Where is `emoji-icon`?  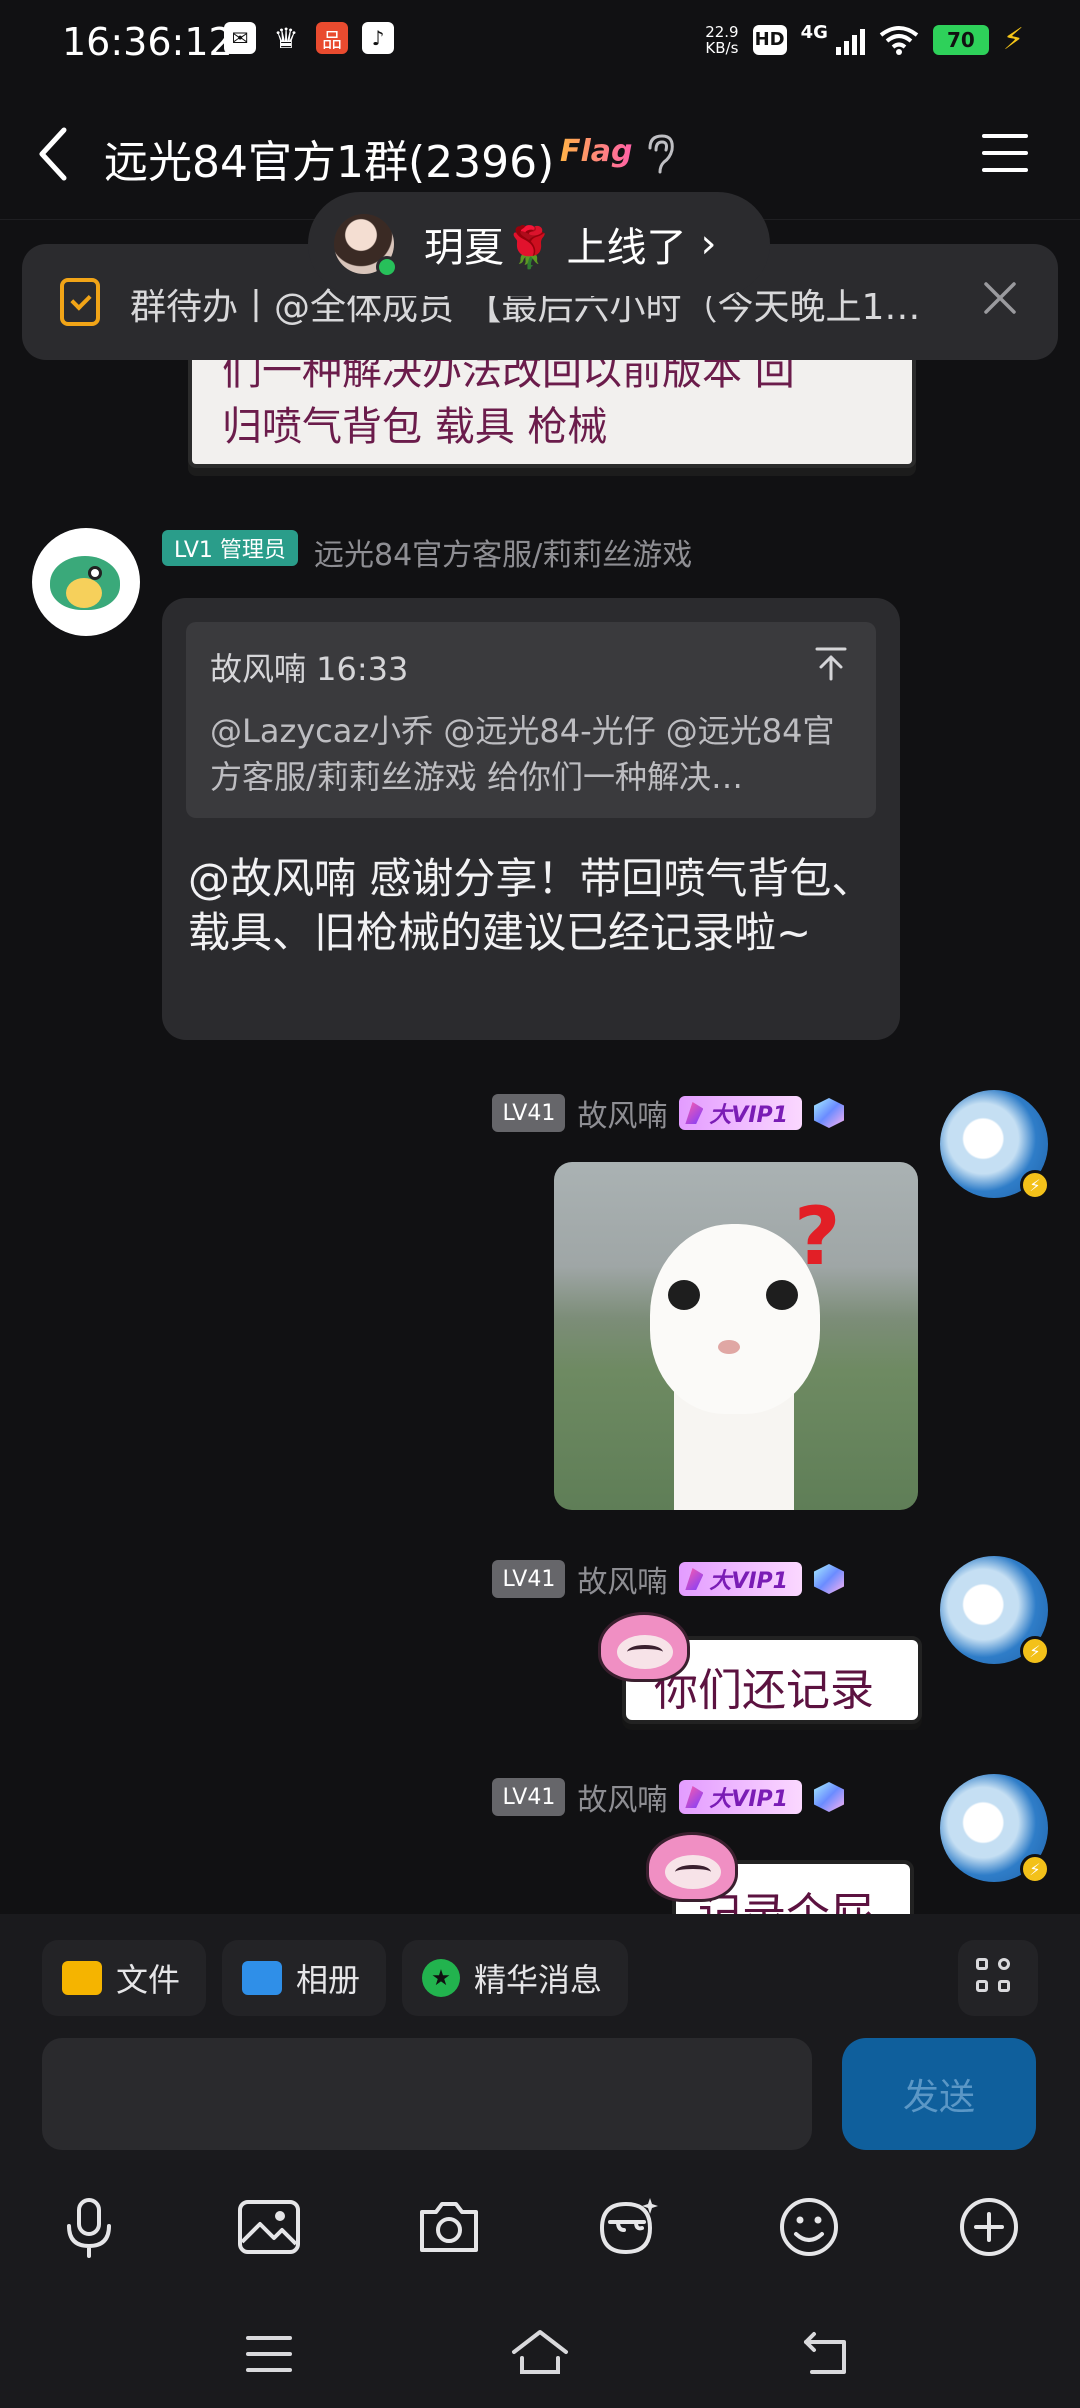
emoji-icon is located at coordinates (809, 2227).